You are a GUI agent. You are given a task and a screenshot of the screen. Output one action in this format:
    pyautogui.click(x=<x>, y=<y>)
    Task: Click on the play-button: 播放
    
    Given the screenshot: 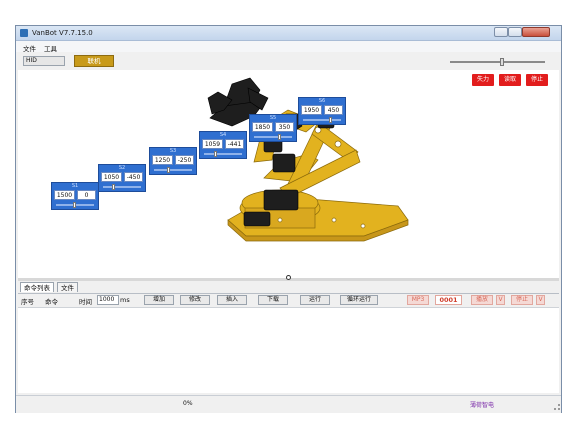 What is the action you would take?
    pyautogui.click(x=482, y=300)
    